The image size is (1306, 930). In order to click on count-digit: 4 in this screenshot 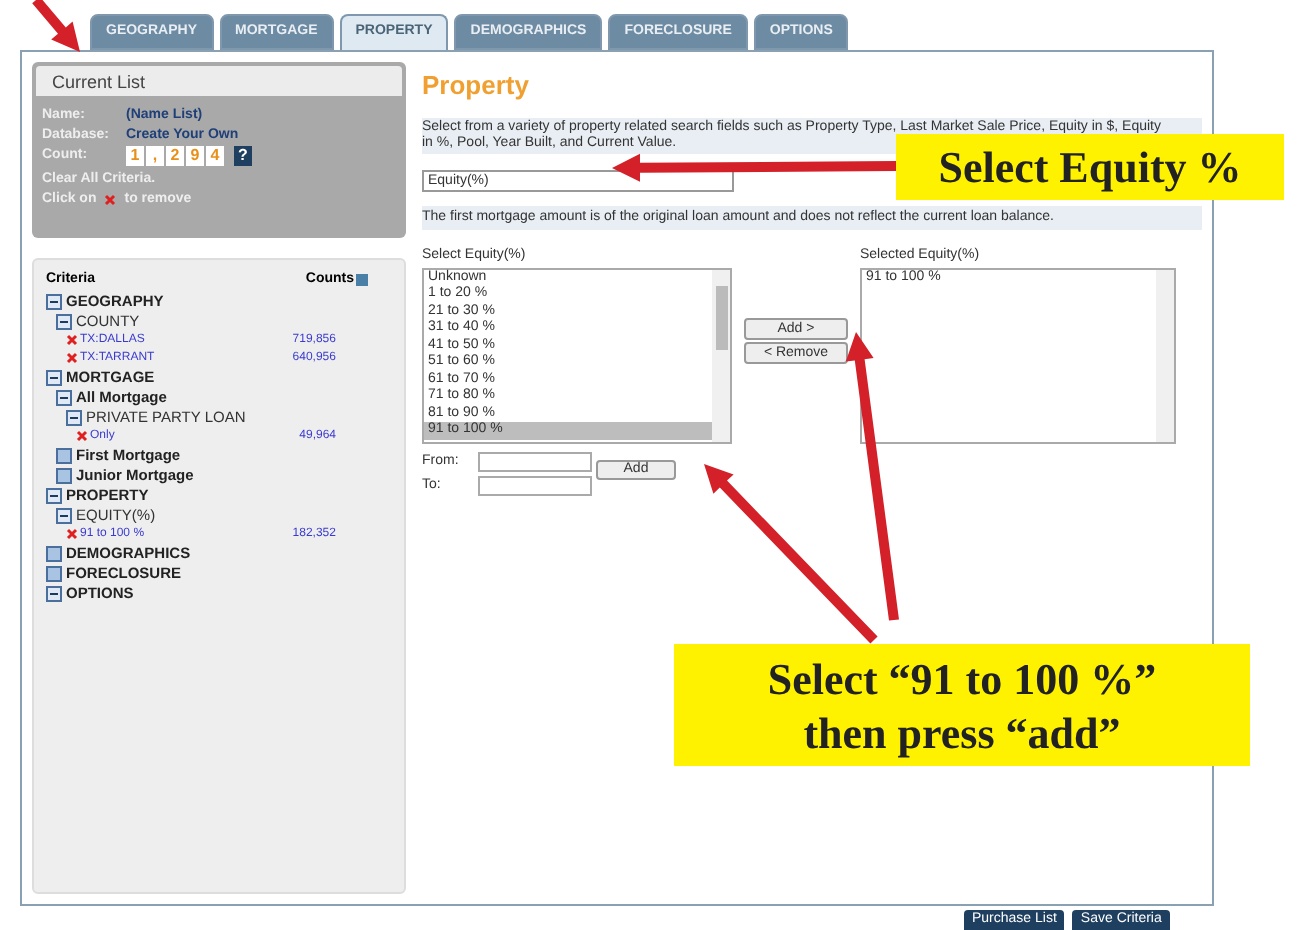, I will do `click(215, 156)`.